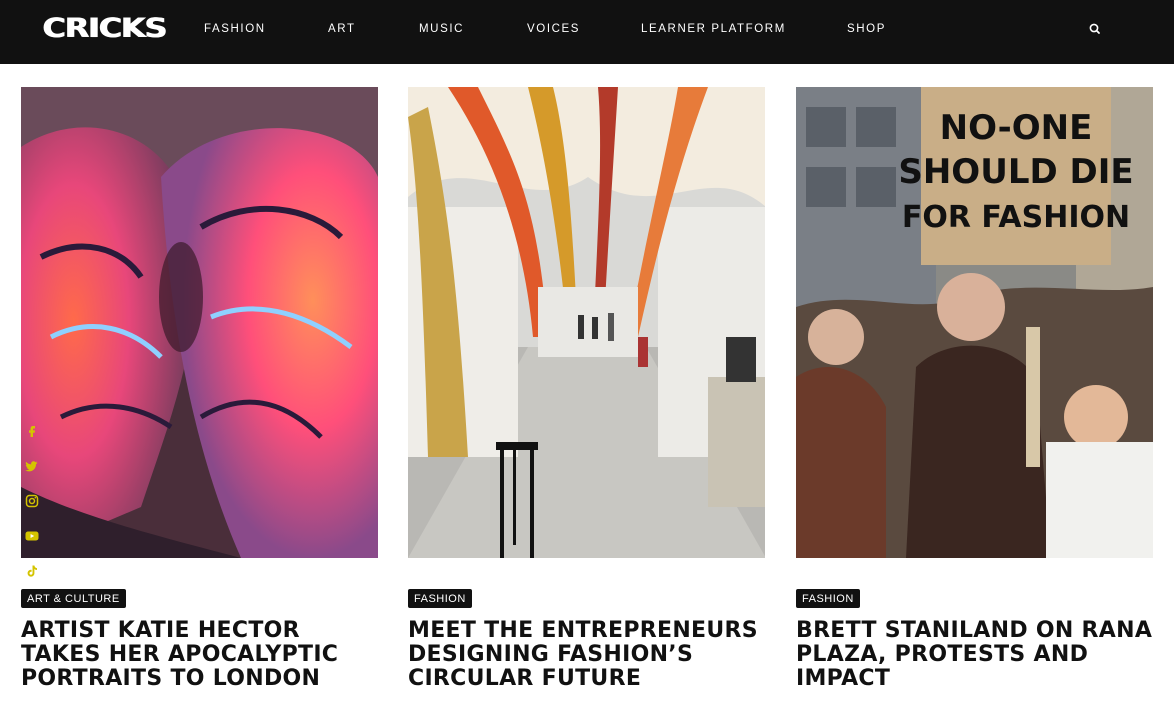  Describe the element at coordinates (553, 29) in the screenshot. I see `nav-item-voices: VOICES` at that location.